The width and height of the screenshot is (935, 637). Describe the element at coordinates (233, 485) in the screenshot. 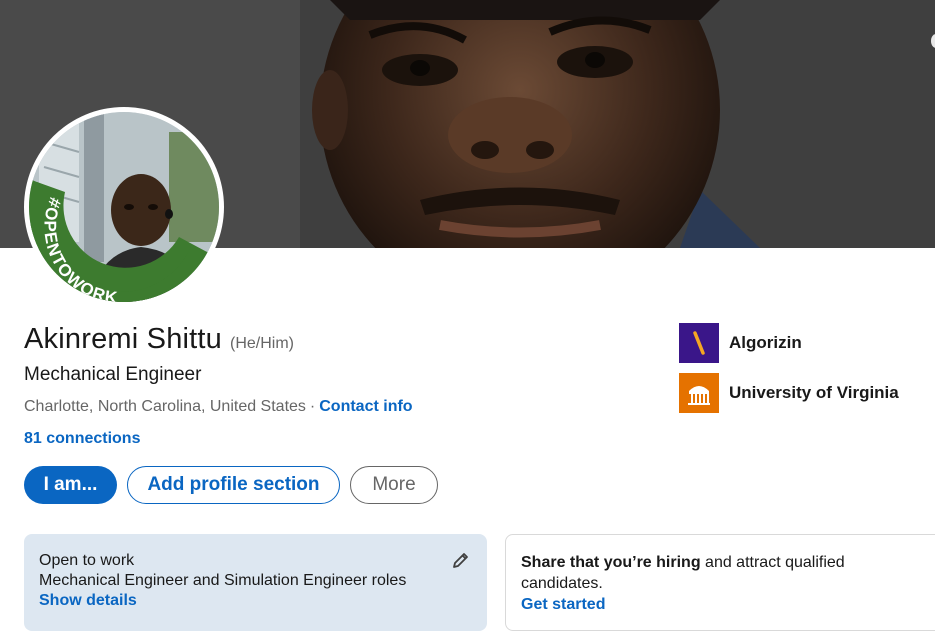

I see `add-profile-section-button: Add profile section` at that location.